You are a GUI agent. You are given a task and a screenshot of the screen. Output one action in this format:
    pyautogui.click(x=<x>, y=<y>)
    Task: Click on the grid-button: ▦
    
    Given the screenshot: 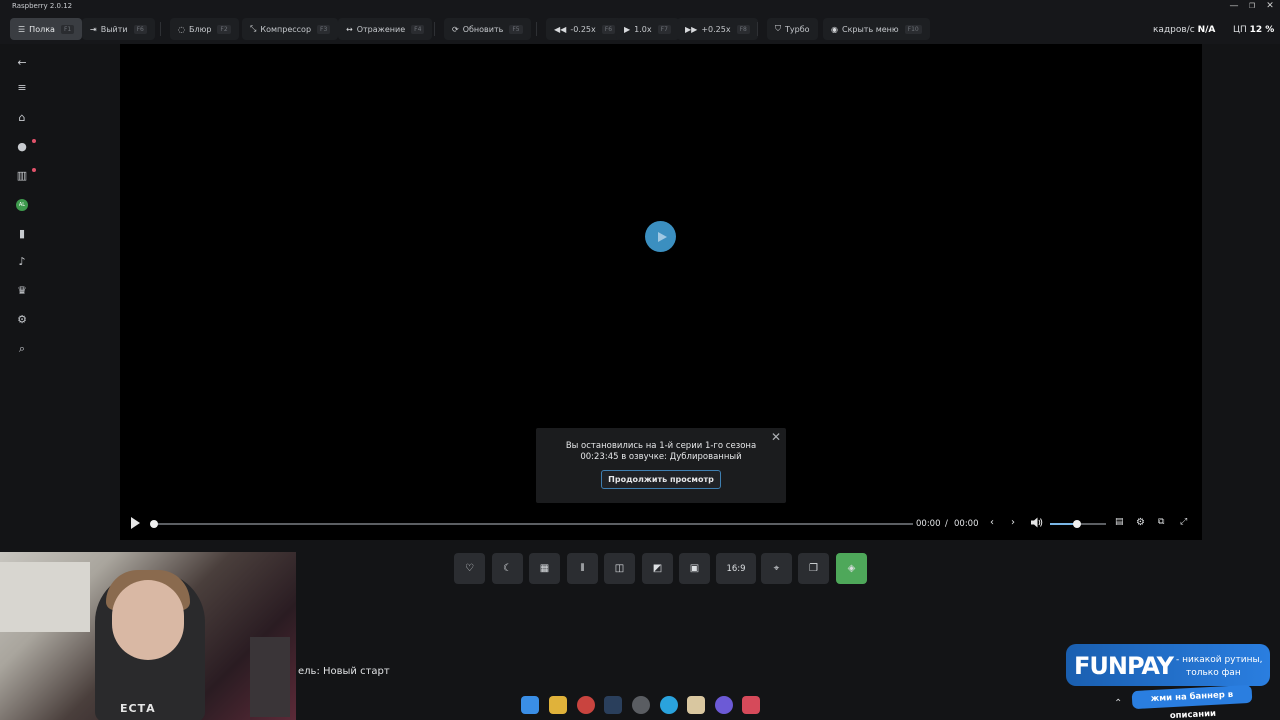 What is the action you would take?
    pyautogui.click(x=544, y=568)
    